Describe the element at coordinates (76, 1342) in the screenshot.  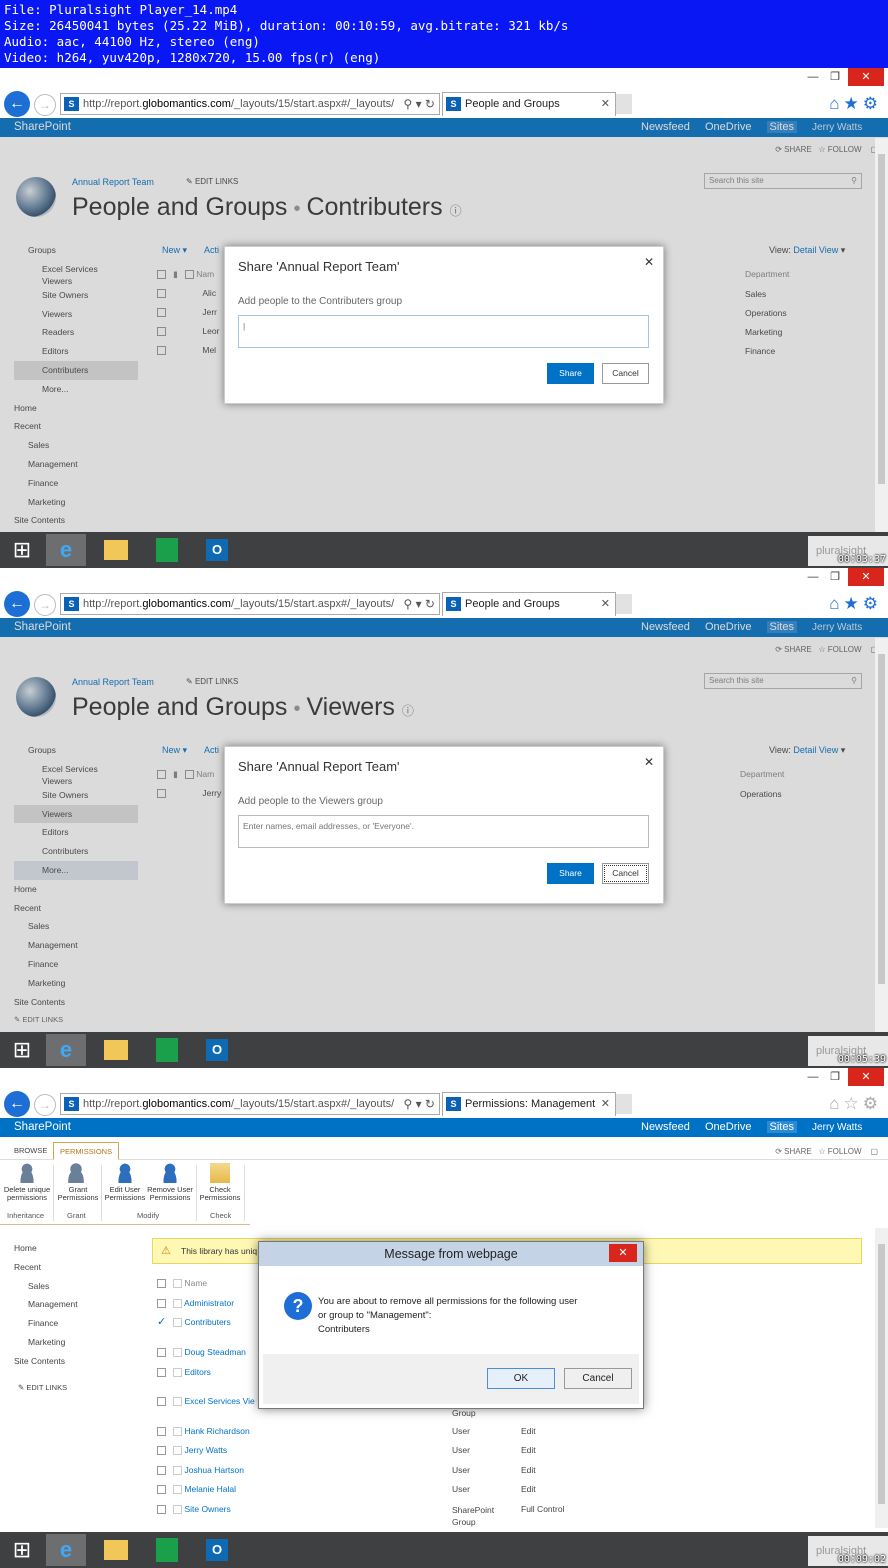
I see `nav-marketing: Marketing` at that location.